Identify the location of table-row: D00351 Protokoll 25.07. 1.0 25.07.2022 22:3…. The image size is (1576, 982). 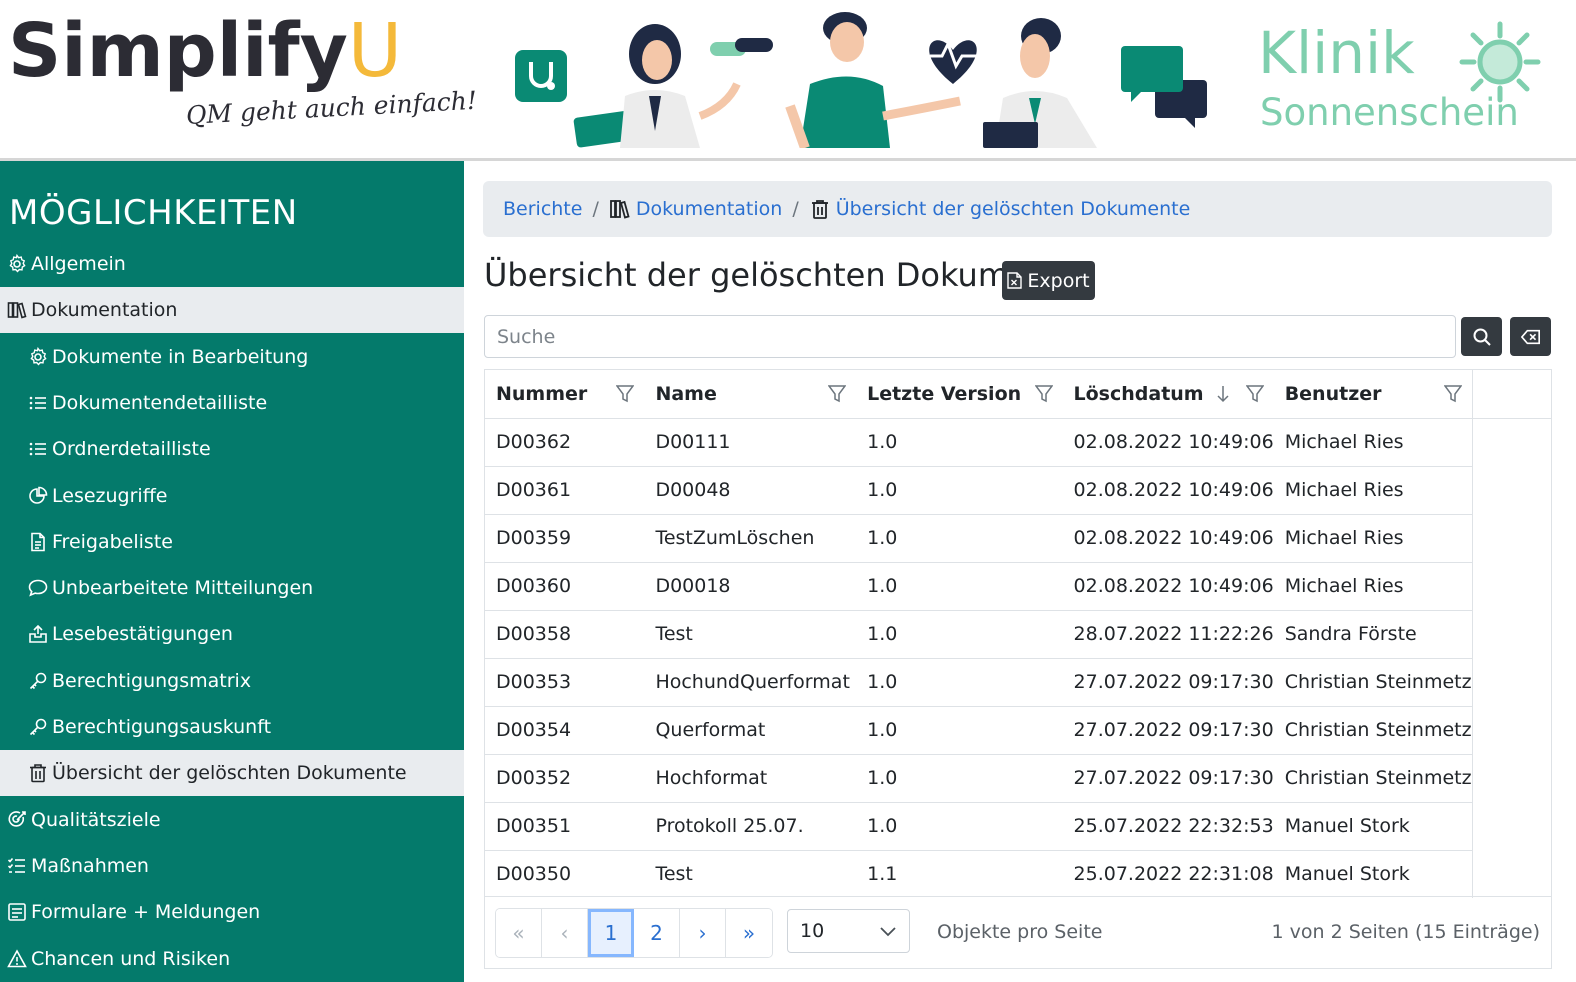
(1018, 826).